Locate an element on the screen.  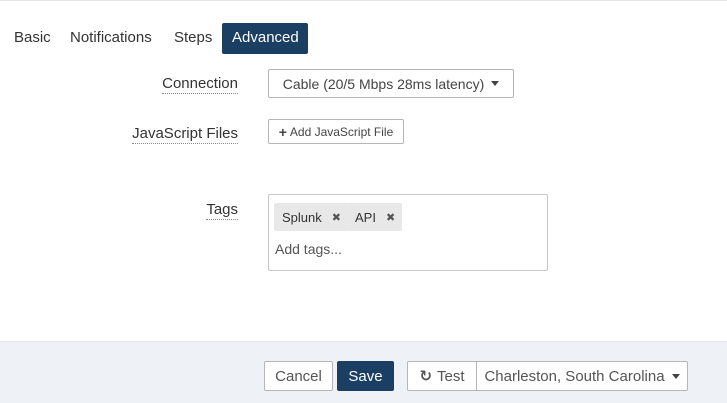
tag-chip-api: API ✖ is located at coordinates (375, 217).